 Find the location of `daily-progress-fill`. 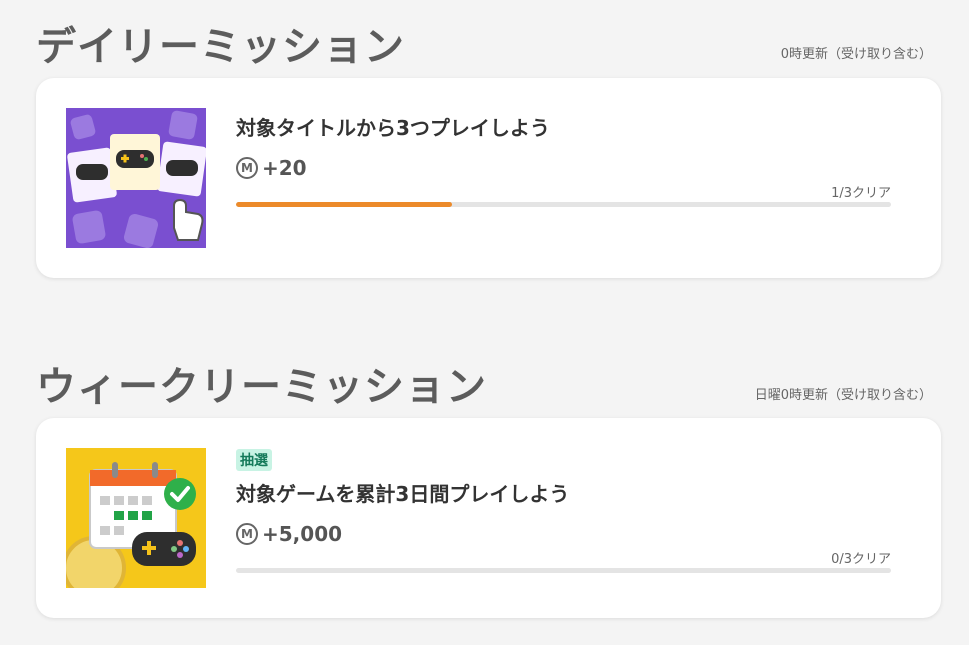

daily-progress-fill is located at coordinates (344, 204).